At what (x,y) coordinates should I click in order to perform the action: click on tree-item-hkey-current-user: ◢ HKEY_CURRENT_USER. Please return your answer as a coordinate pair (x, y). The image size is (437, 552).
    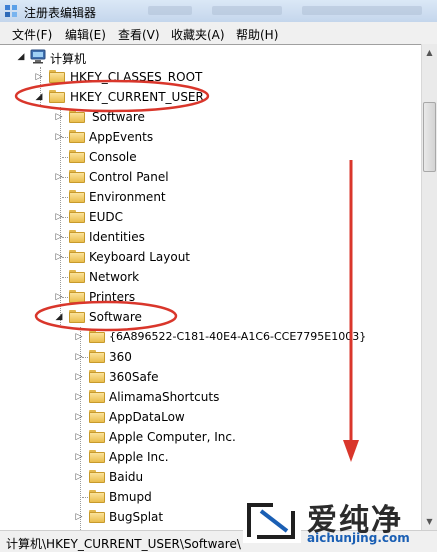
    Looking at the image, I should click on (210, 97).